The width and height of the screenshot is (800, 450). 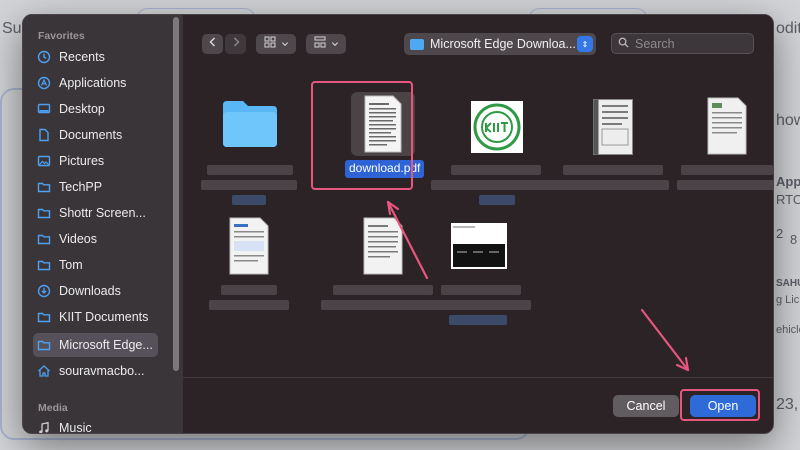 What do you see at coordinates (794, 239) in the screenshot?
I see `background-text: 8` at bounding box center [794, 239].